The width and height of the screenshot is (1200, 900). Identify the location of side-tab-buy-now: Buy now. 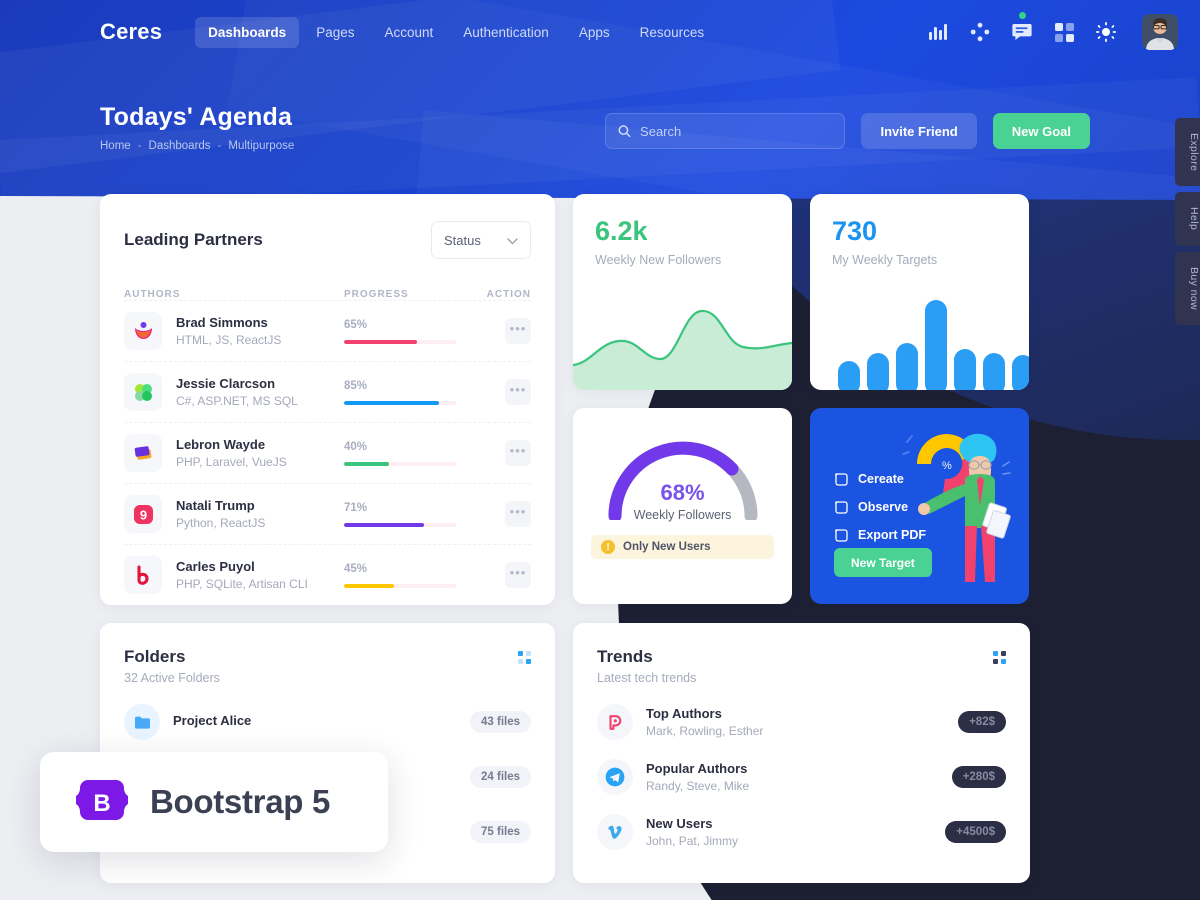
(1187, 288).